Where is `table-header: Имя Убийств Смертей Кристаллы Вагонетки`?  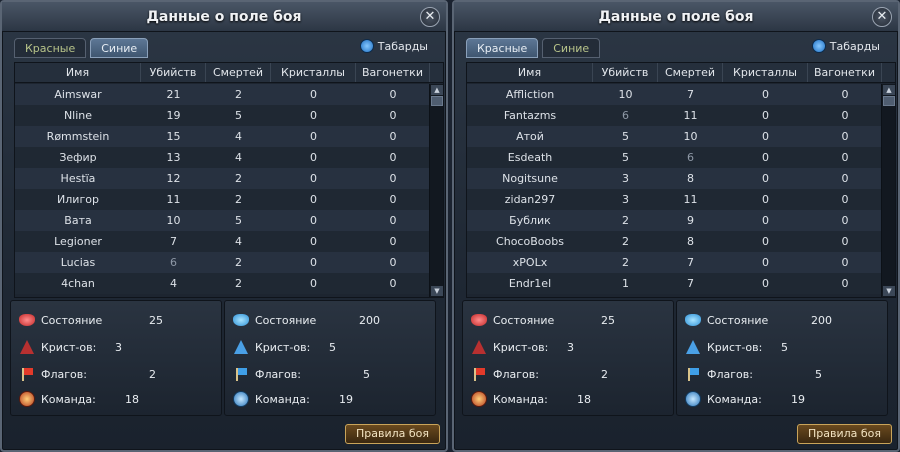
table-header: Имя Убийств Смертей Кристаллы Вагонетки is located at coordinates (681, 73).